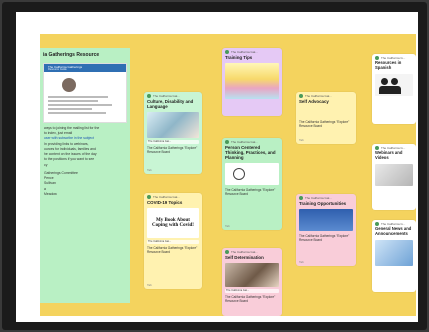 This screenshot has width=429, height=332. I want to click on person-icon, so click(239, 174).